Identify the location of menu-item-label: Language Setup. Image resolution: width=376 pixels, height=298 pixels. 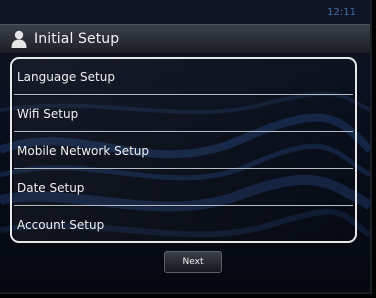
(66, 76).